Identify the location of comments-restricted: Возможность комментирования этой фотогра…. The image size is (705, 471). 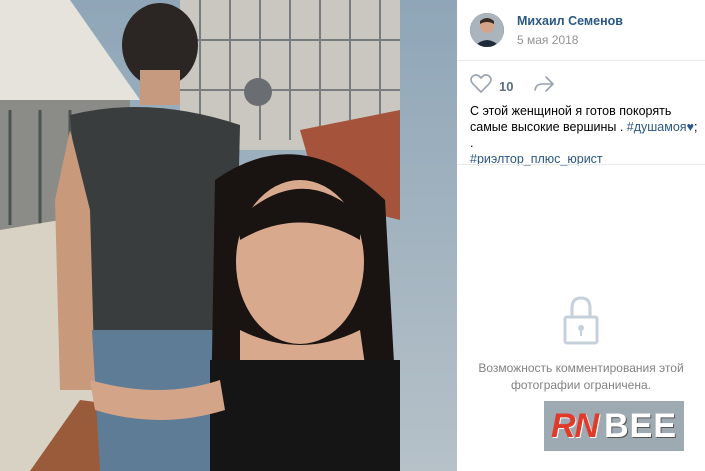
(581, 344).